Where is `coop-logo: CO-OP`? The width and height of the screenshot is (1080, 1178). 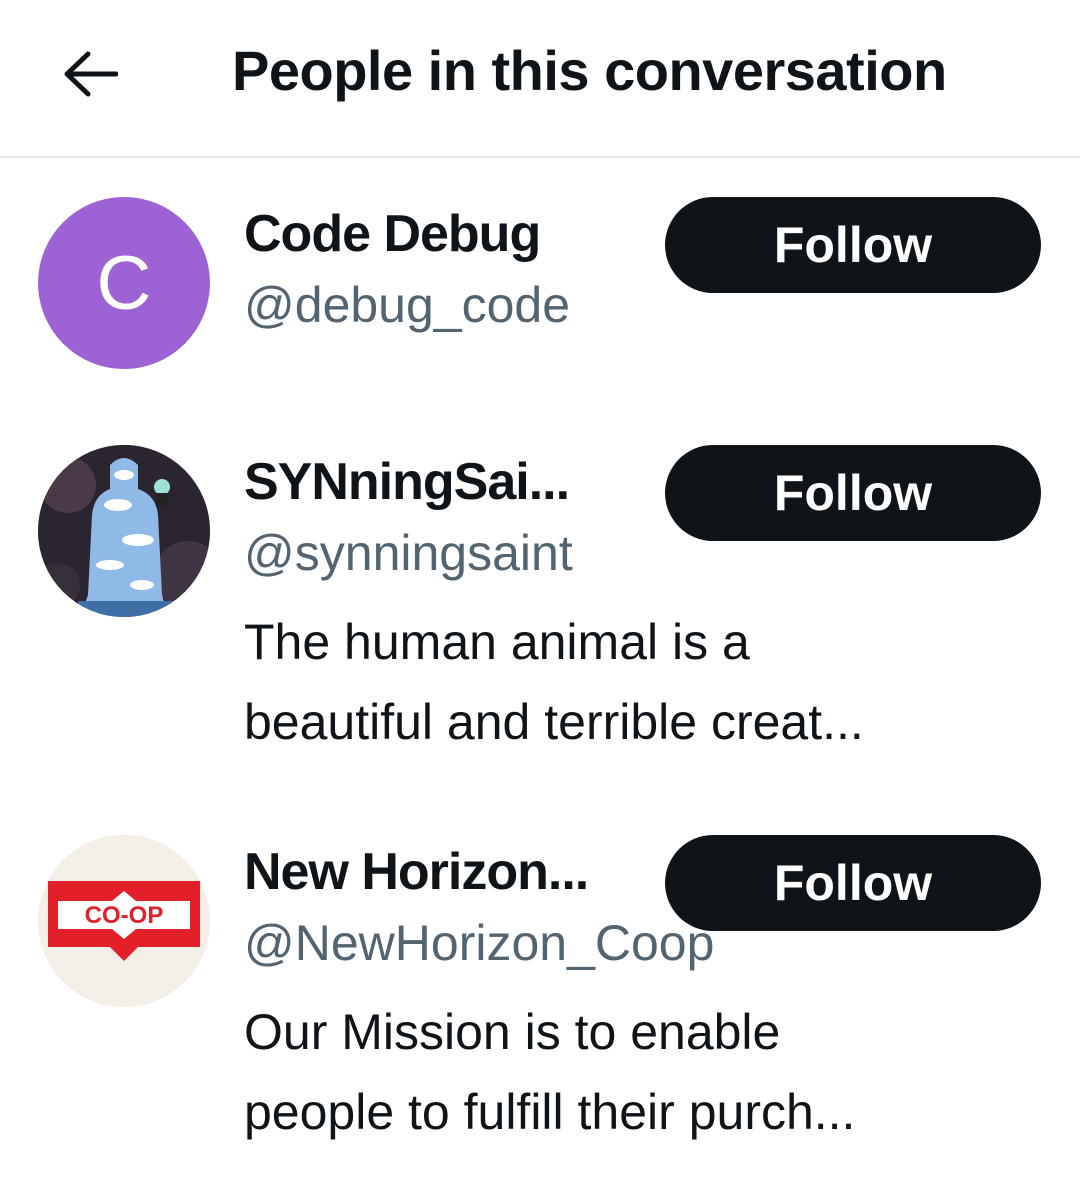 coop-logo: CO-OP is located at coordinates (124, 921).